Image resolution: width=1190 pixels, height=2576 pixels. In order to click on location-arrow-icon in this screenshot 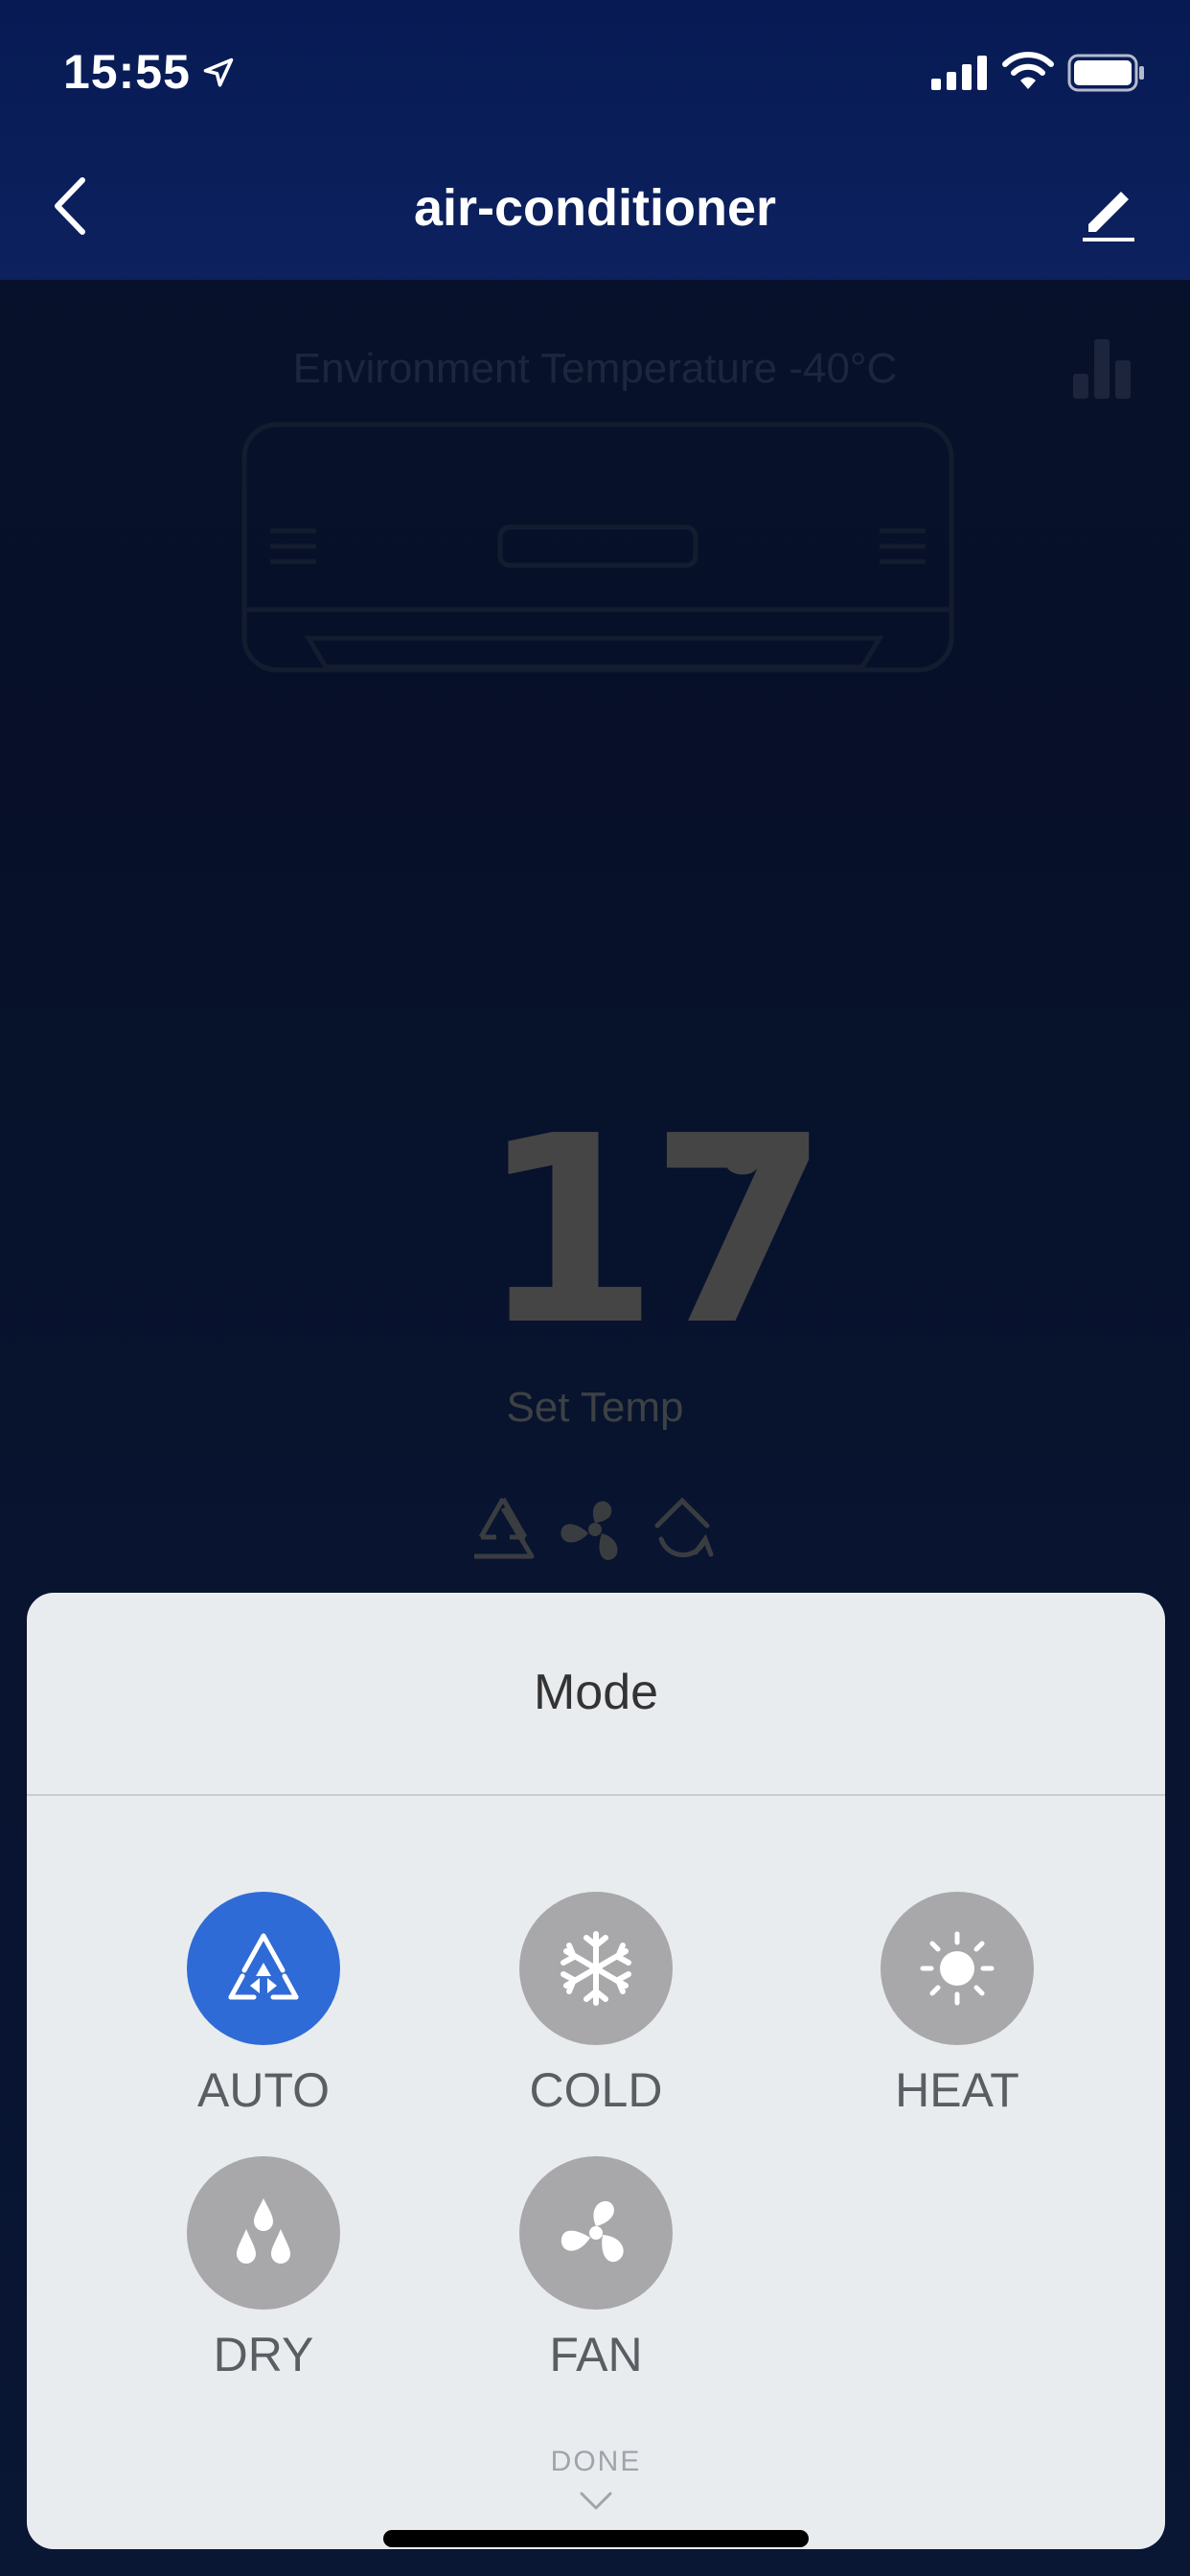, I will do `click(218, 72)`.